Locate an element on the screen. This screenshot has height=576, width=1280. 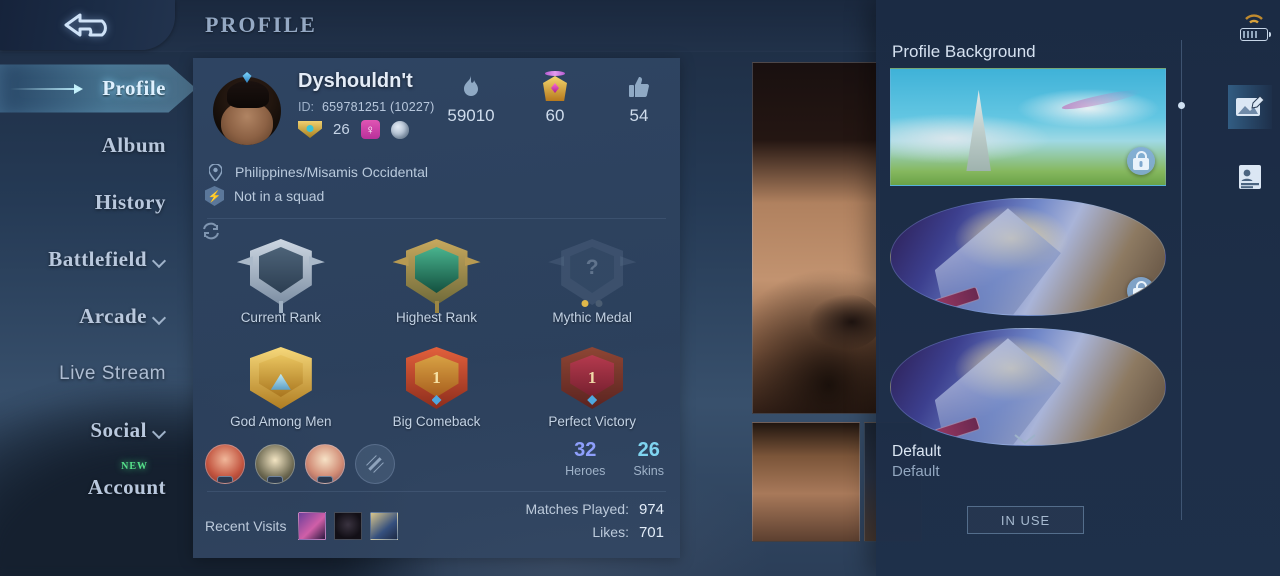
player-id-value: 659781251 (10227) is located at coordinates (378, 107).